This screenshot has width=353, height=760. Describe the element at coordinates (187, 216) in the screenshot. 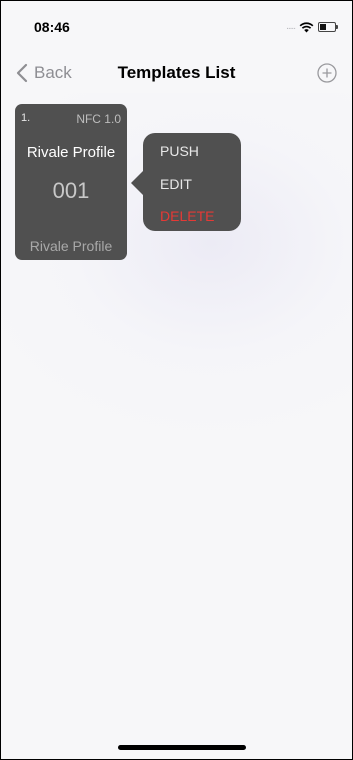

I see `delete-menu-item: DELETE` at that location.